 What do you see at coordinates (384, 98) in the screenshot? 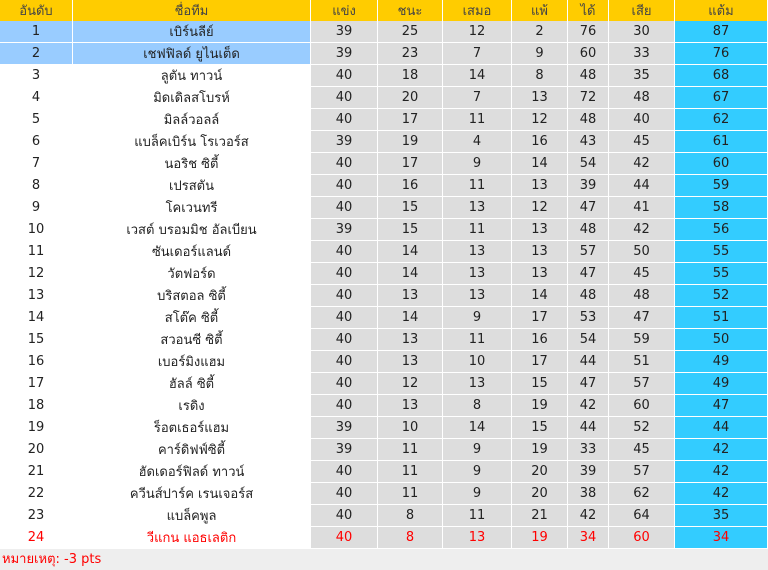
I see `table-row: 4 มิดเดิลสโบรห์ 40 20 7 13 72 48 67` at bounding box center [384, 98].